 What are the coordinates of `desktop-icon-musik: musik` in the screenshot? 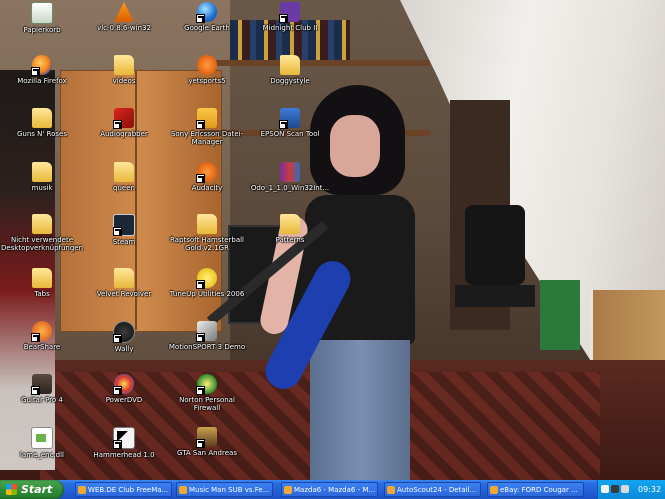 It's located at (42, 190).